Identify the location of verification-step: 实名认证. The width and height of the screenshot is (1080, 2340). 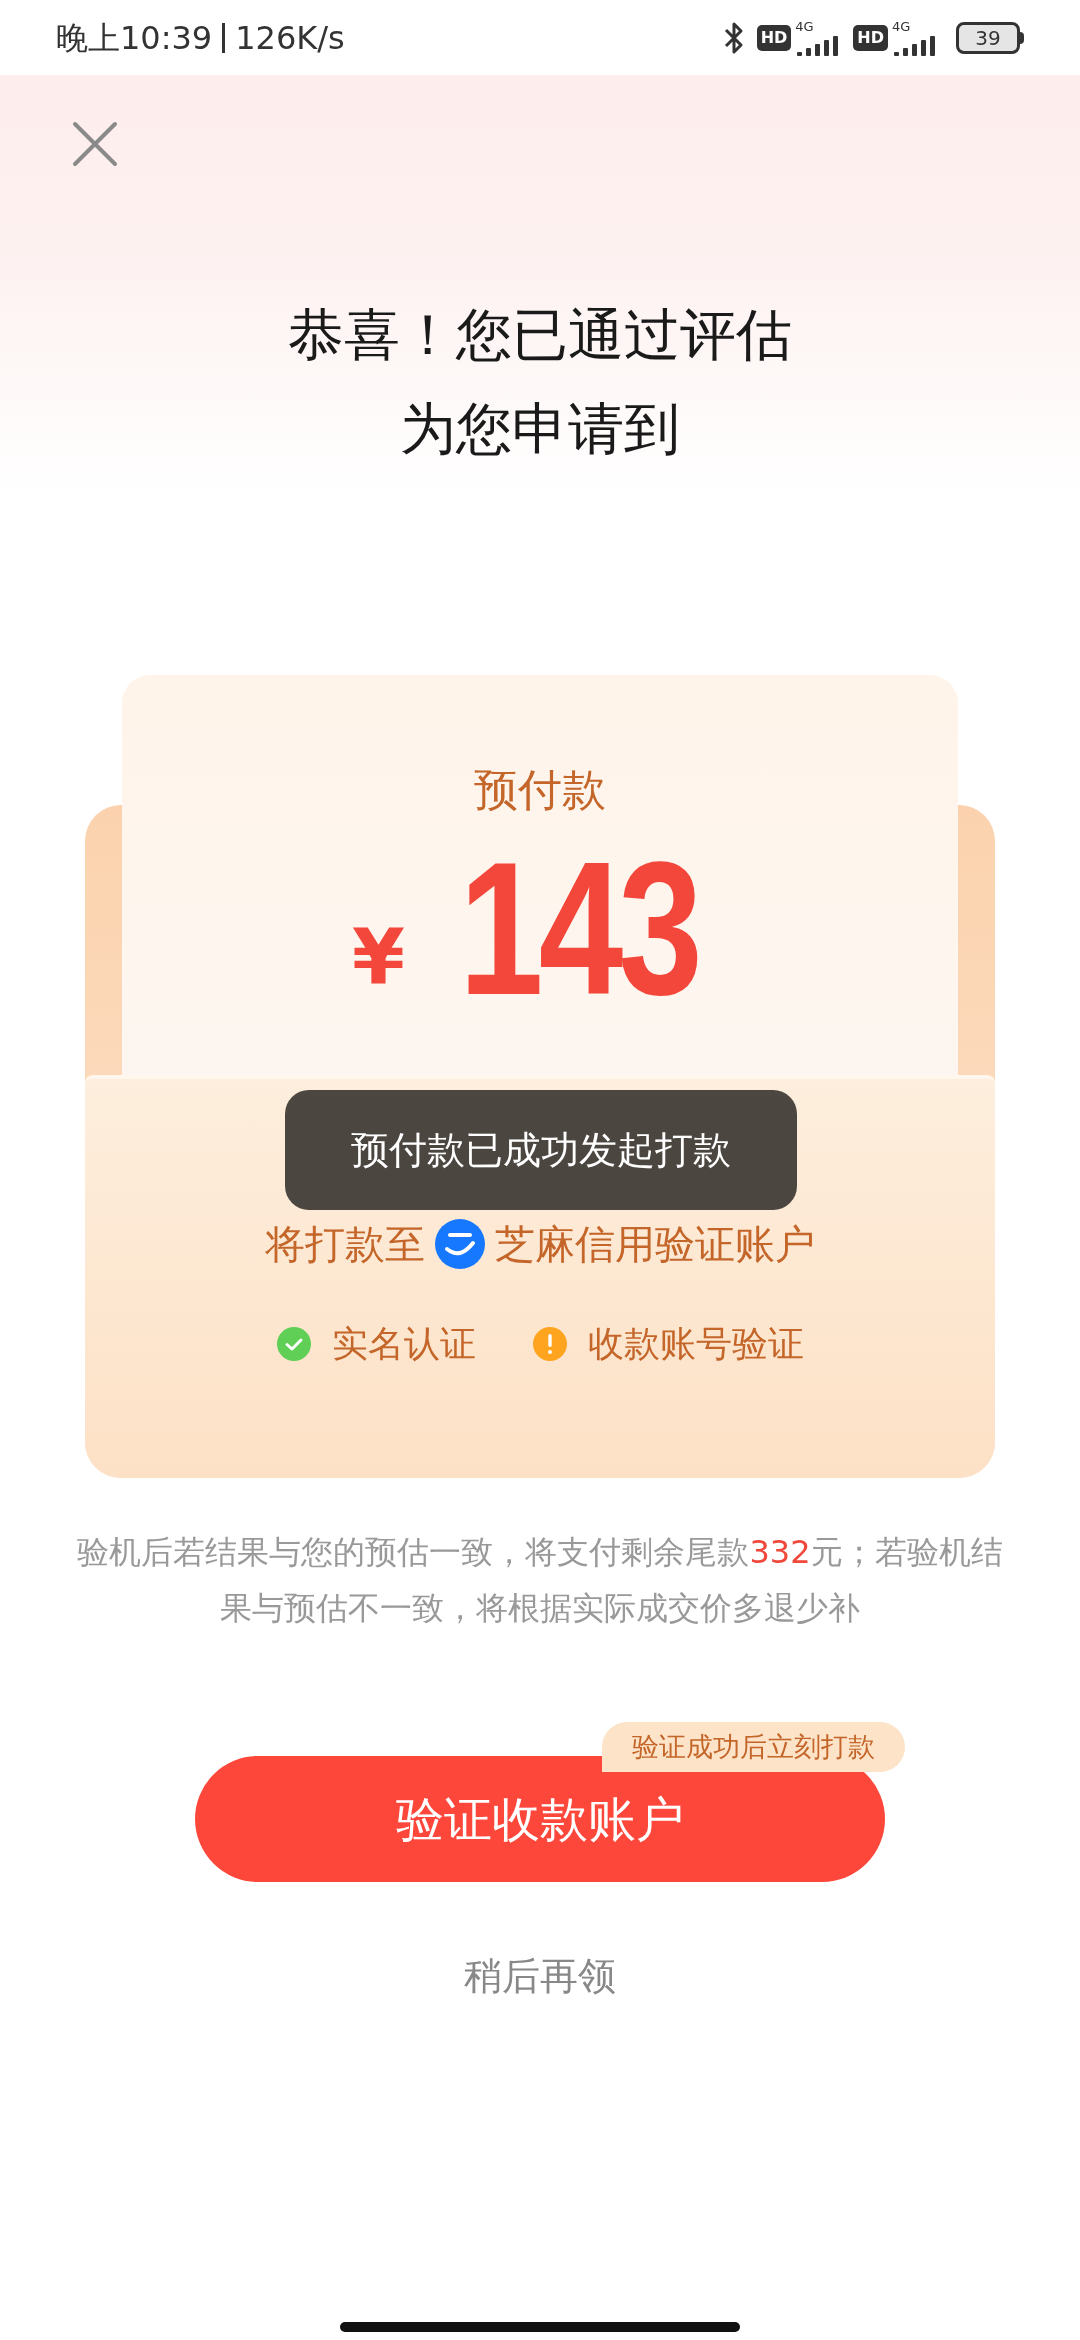
(404, 1344).